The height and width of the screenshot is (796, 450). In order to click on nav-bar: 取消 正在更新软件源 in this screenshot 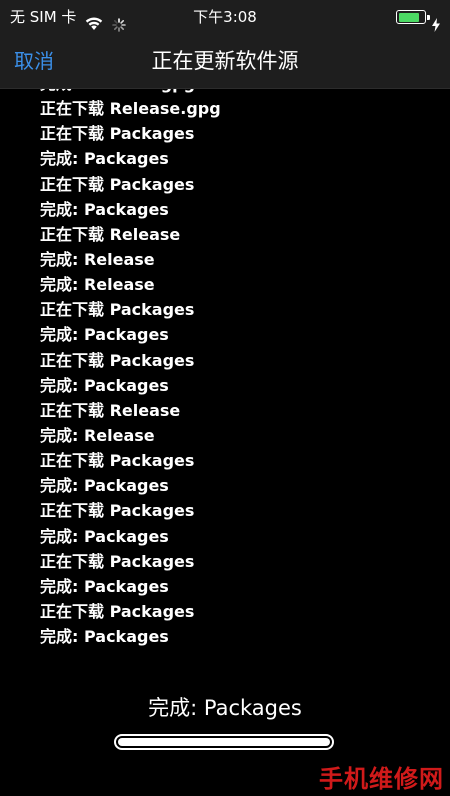, I will do `click(225, 61)`.